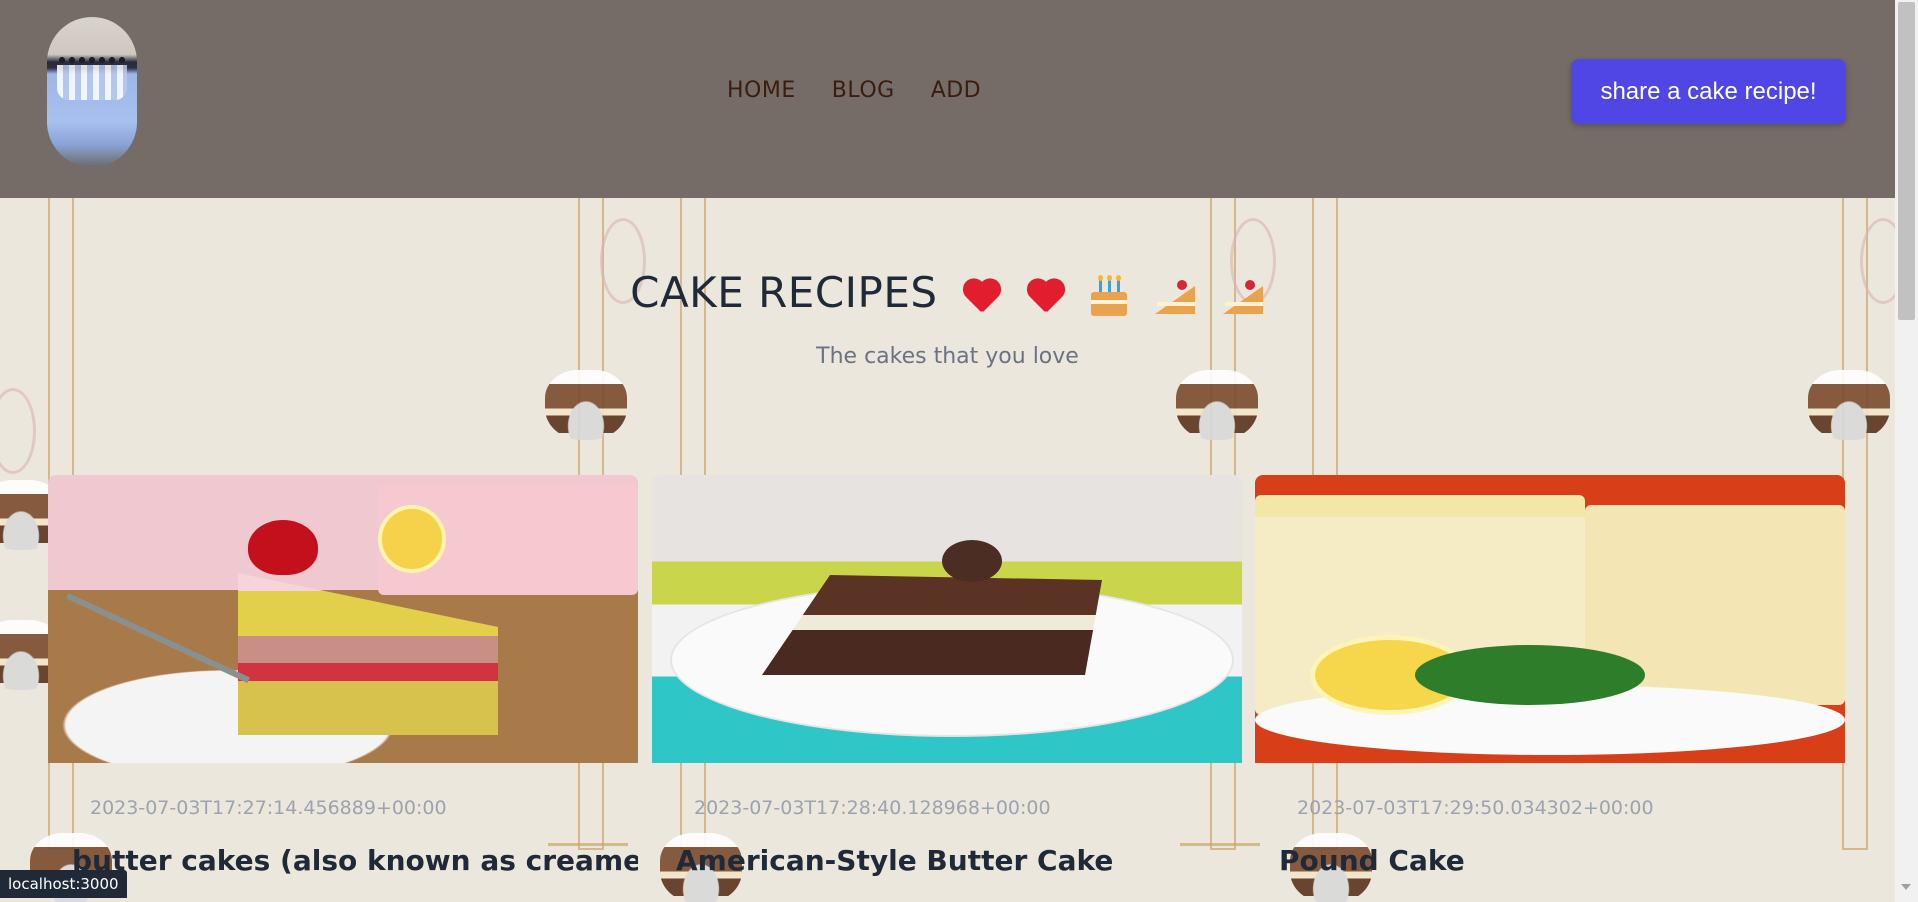 Image resolution: width=1918 pixels, height=902 pixels. I want to click on scroll-thumb, so click(1906, 161).